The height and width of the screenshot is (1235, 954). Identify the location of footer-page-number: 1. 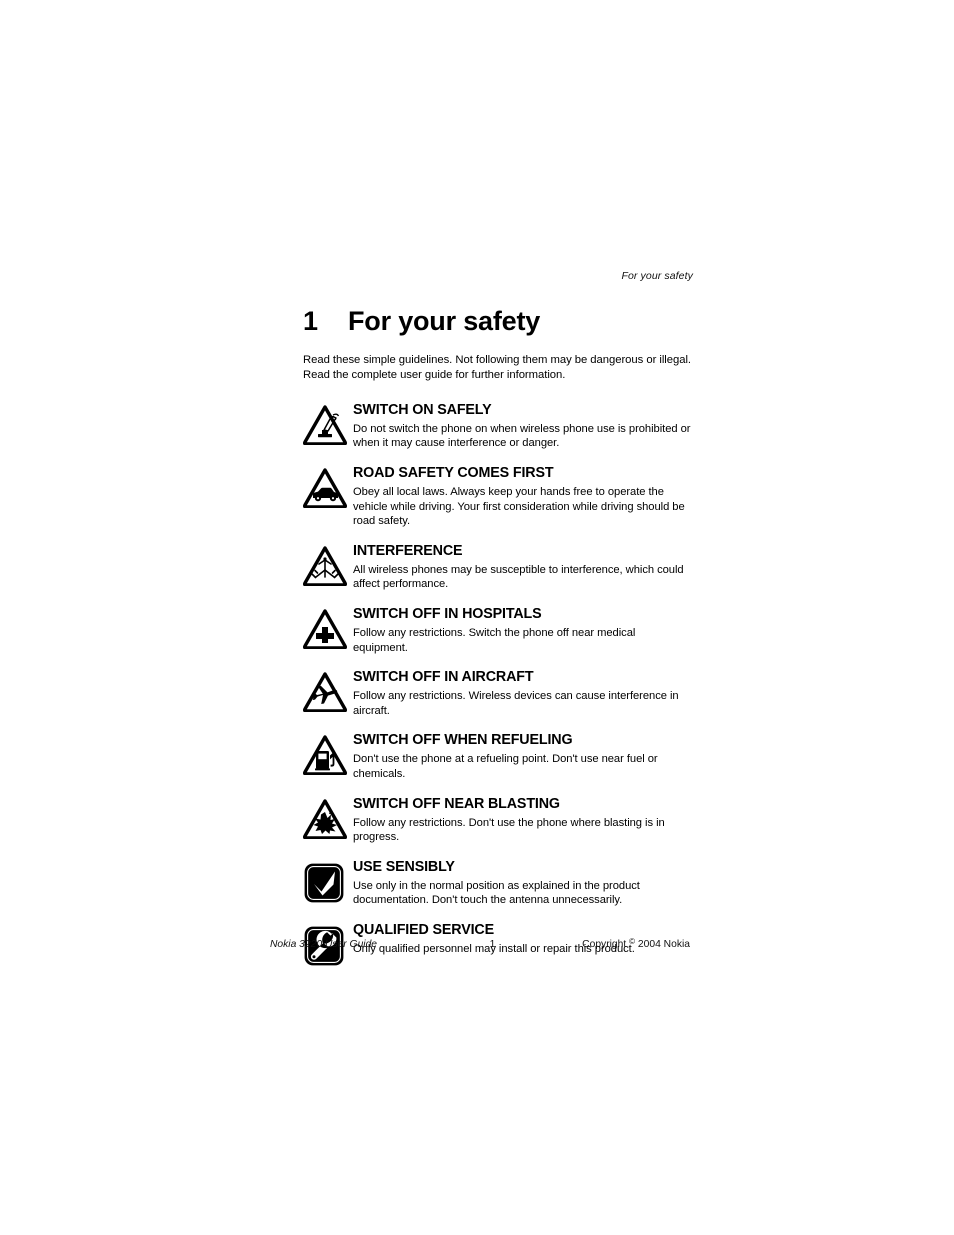
(492, 944).